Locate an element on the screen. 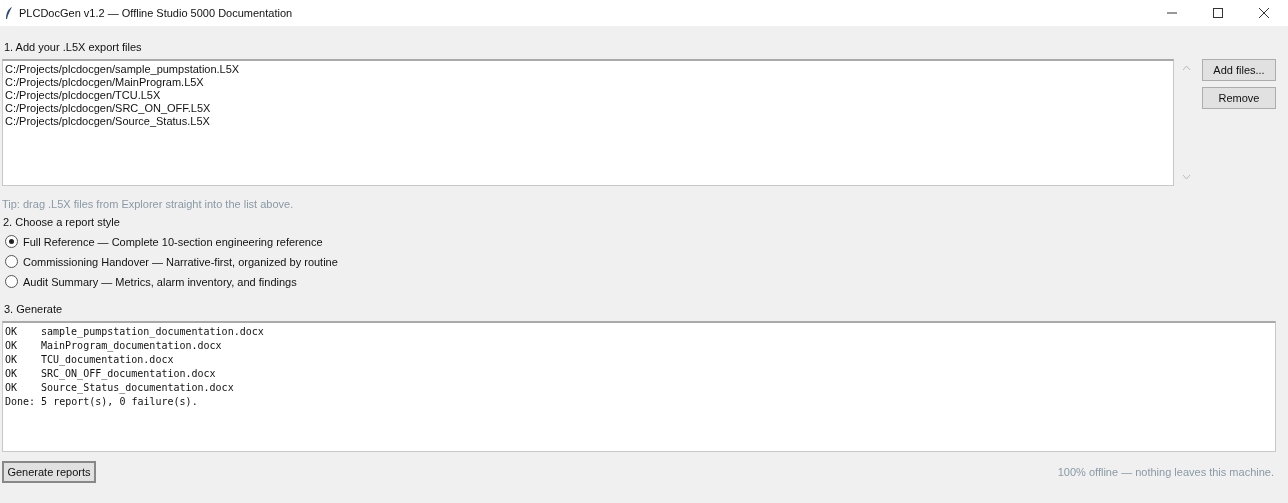 The height and width of the screenshot is (503, 1288). option-label: Audit Summary — Metrics, alarm inventory, and findings is located at coordinates (160, 281).